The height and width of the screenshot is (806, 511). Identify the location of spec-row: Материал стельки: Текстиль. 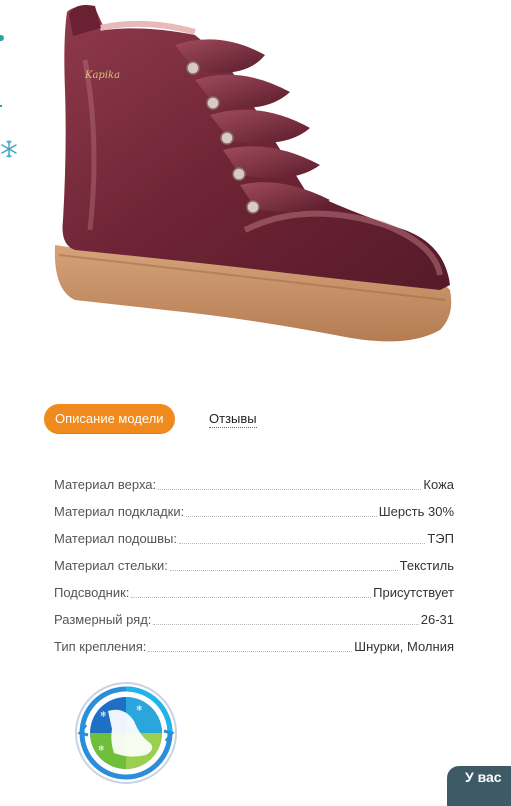
(254, 560).